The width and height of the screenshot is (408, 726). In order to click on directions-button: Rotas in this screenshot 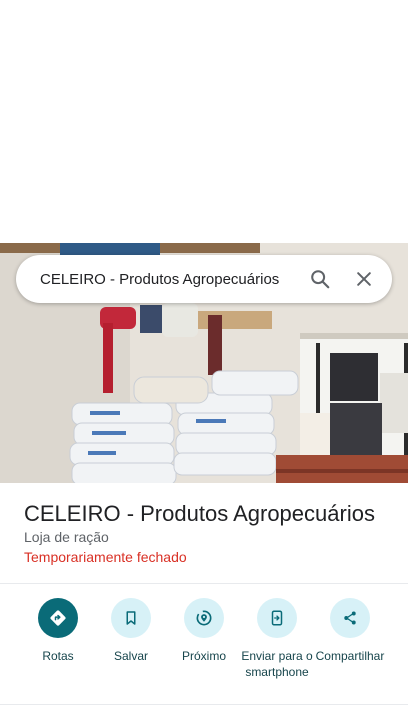, I will do `click(58, 631)`.